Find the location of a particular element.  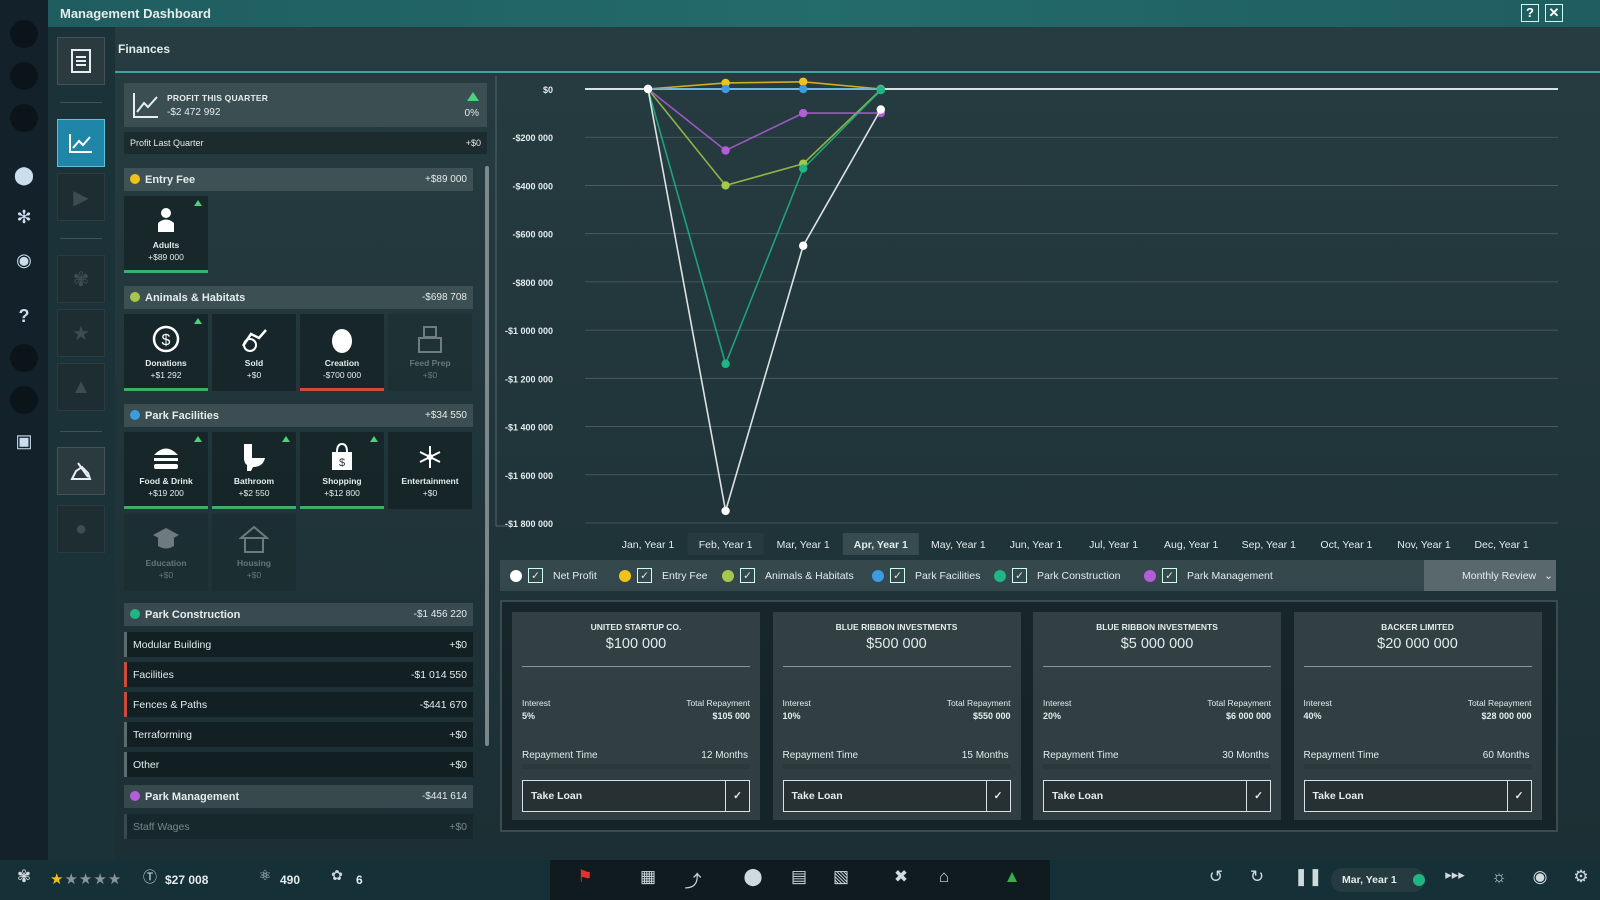

settings-gear-icon: ⚙ is located at coordinates (1581, 880).